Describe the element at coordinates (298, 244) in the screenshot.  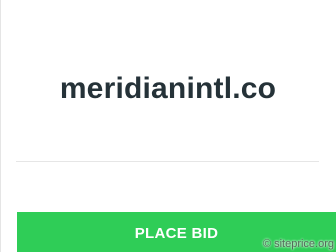
I see `watermark: © siteprice.org` at that location.